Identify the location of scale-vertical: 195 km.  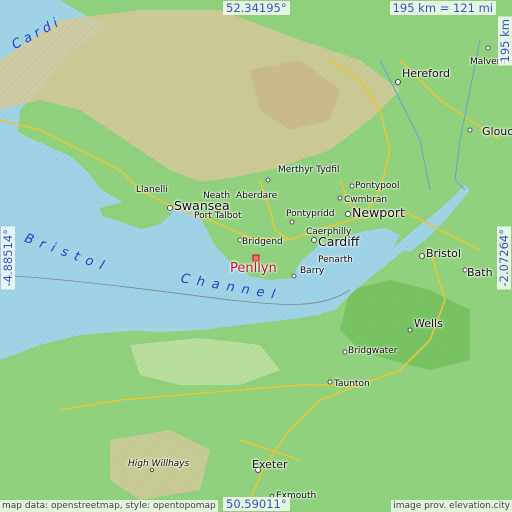
(505, 41).